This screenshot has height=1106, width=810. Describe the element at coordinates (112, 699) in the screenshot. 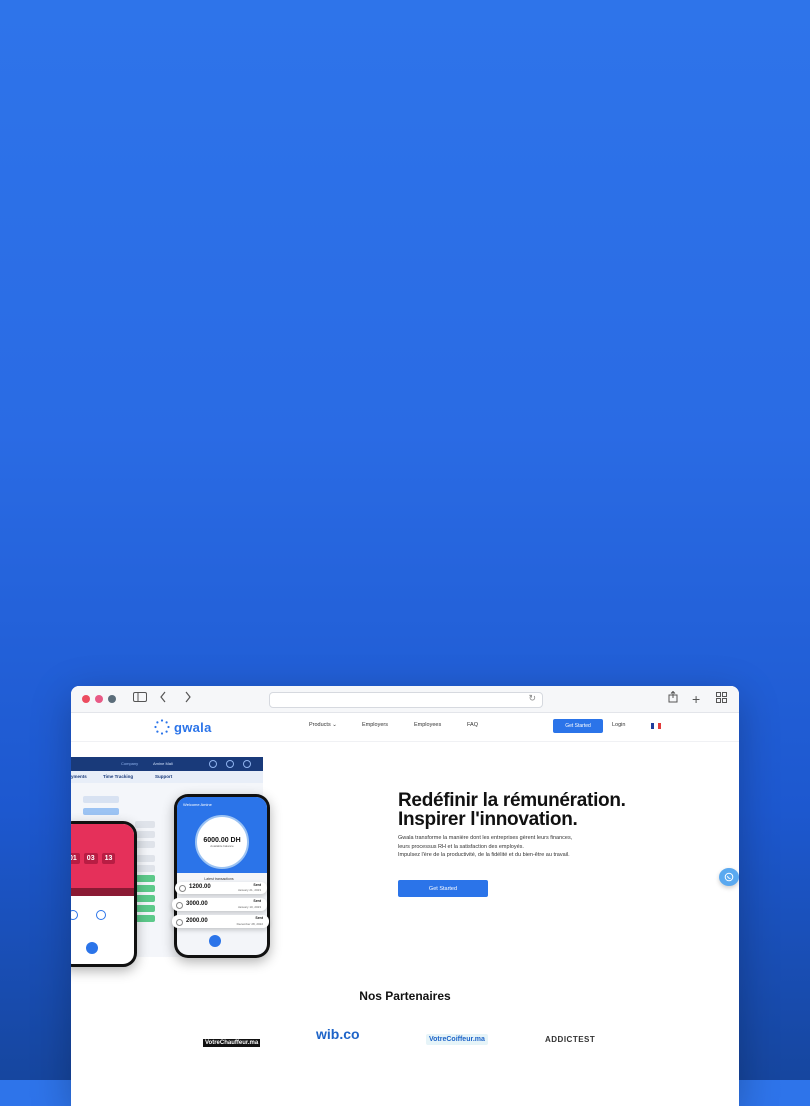

I see `maximize-window-button` at that location.